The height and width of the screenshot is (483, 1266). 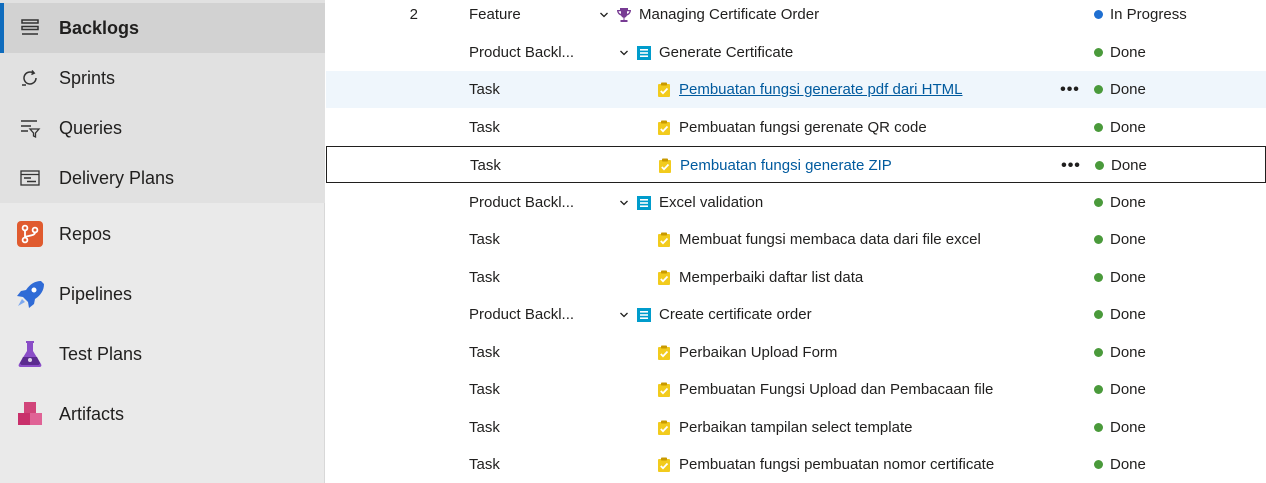 What do you see at coordinates (624, 16) in the screenshot?
I see `trophy-icon` at bounding box center [624, 16].